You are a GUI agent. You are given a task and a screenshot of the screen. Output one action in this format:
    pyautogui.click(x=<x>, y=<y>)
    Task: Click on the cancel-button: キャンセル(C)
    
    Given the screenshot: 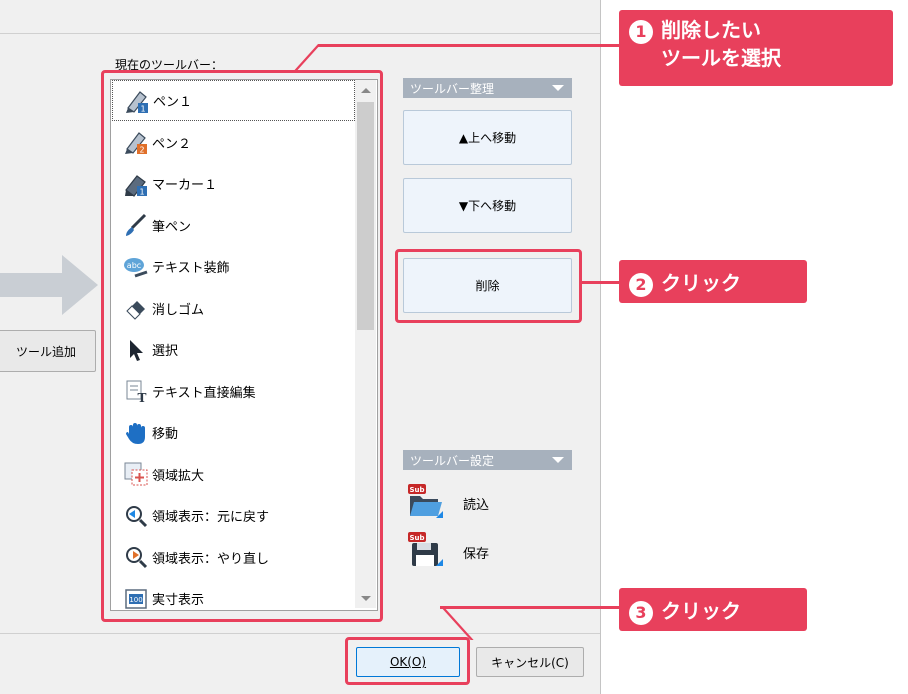 What is the action you would take?
    pyautogui.click(x=530, y=662)
    